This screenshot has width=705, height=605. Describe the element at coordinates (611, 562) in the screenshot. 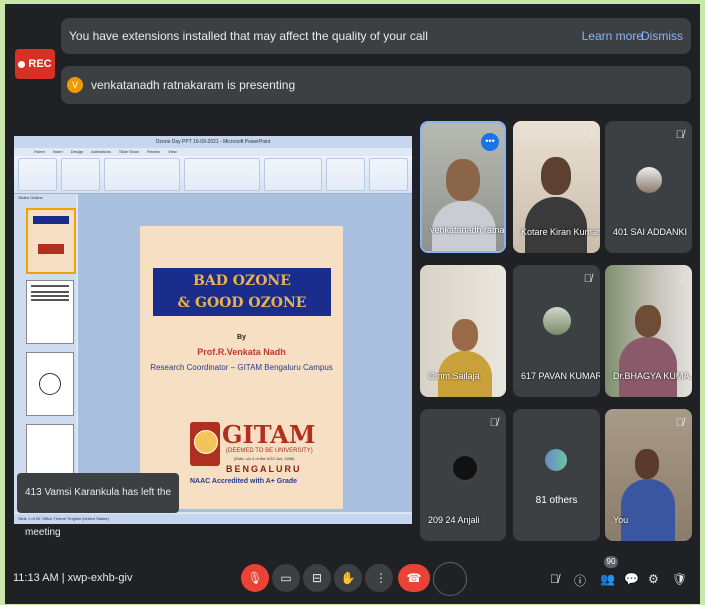

I see `participants-count-badge: 90` at that location.